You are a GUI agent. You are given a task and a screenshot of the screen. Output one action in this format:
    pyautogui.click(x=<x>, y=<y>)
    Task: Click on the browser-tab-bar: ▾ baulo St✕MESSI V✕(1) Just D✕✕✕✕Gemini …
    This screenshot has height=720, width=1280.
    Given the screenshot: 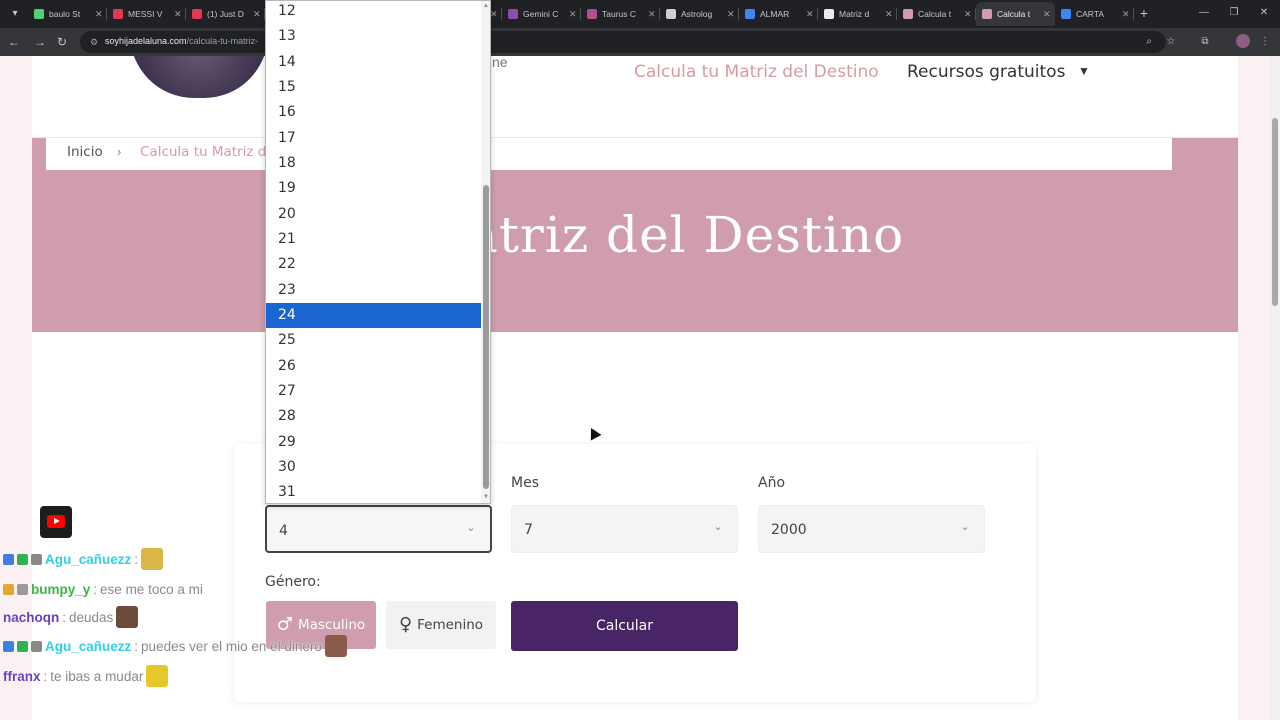 What is the action you would take?
    pyautogui.click(x=640, y=14)
    